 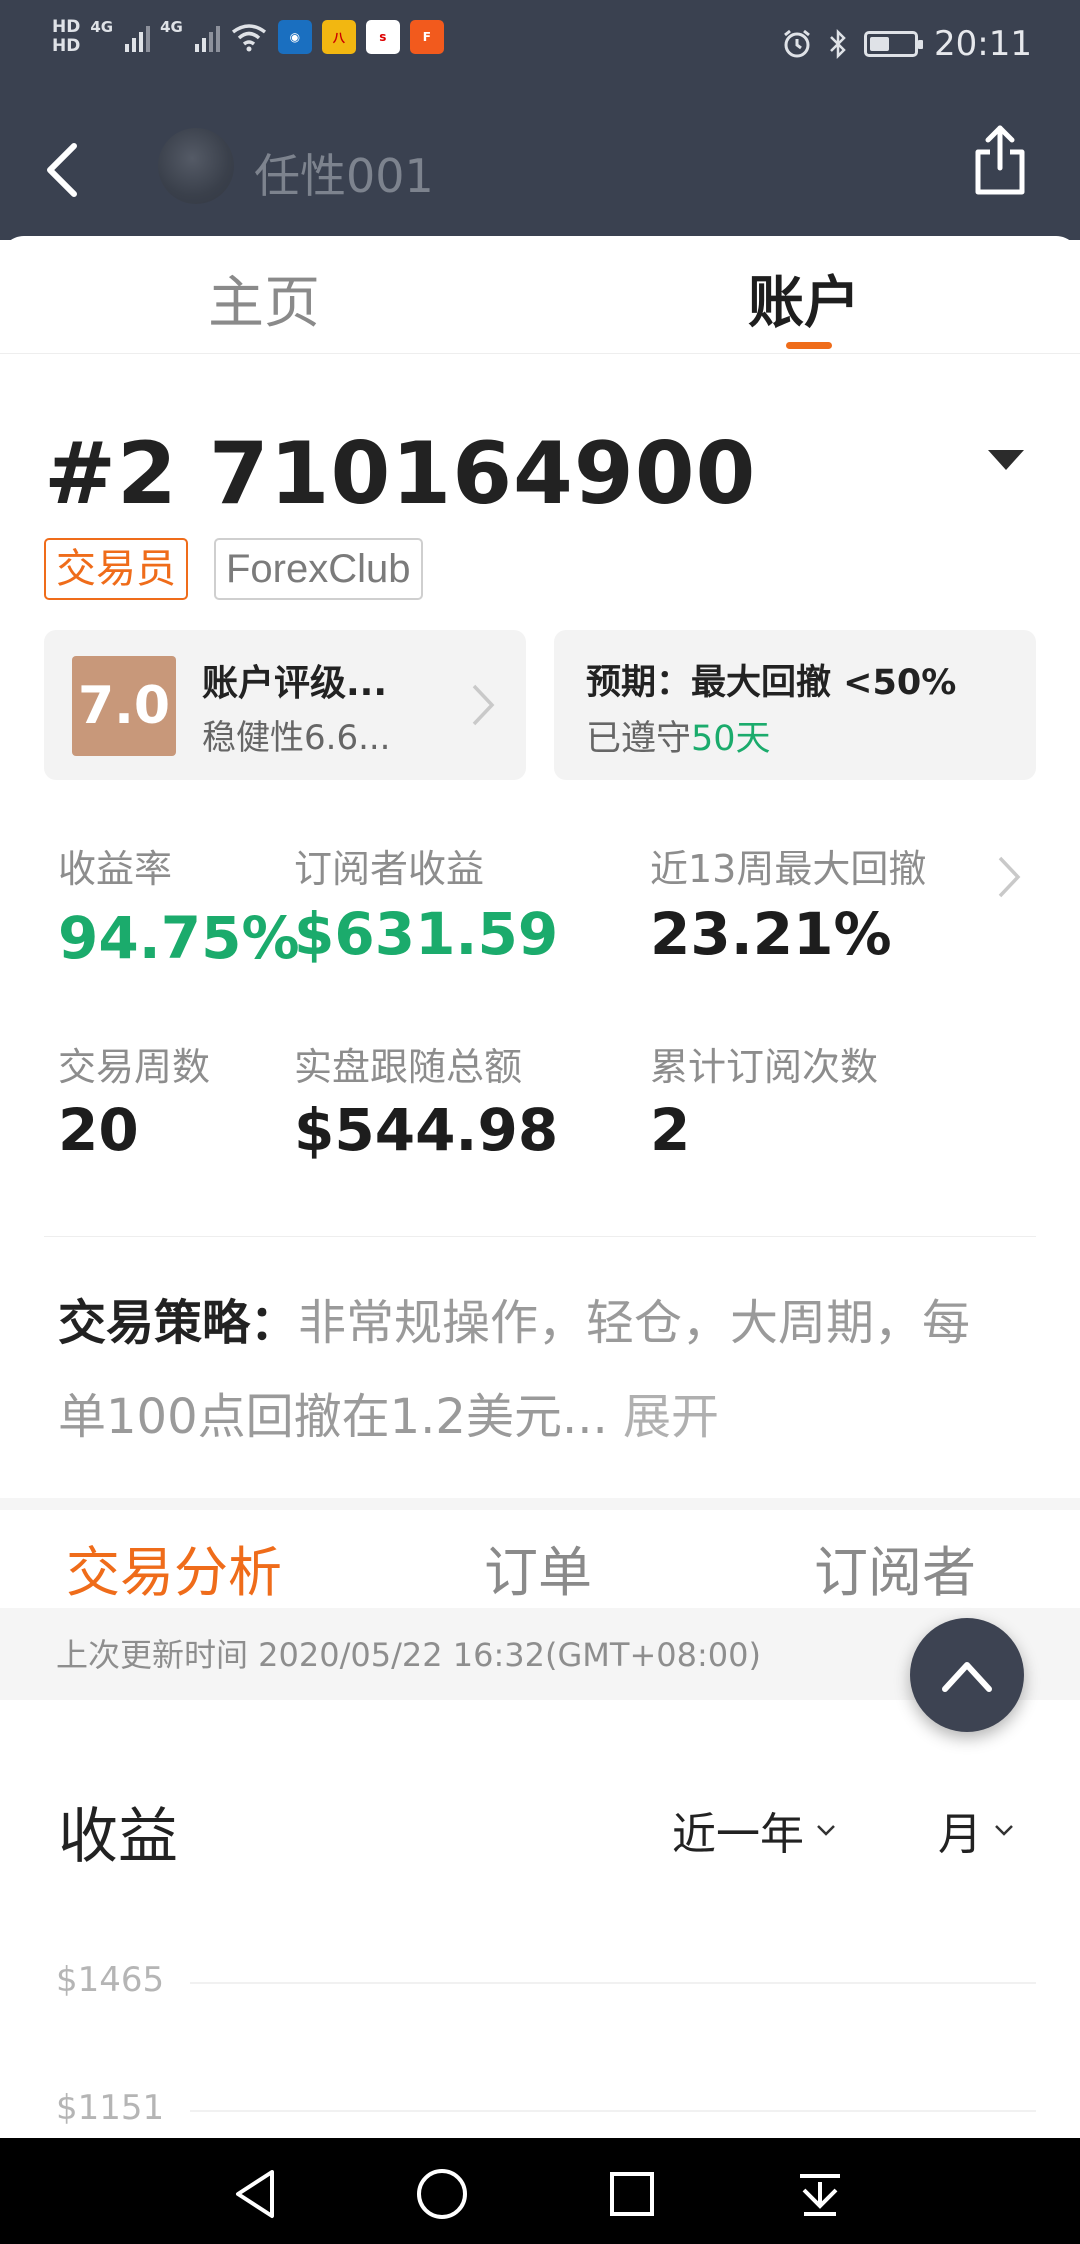 What do you see at coordinates (540, 2191) in the screenshot?
I see `system-nav-bar` at bounding box center [540, 2191].